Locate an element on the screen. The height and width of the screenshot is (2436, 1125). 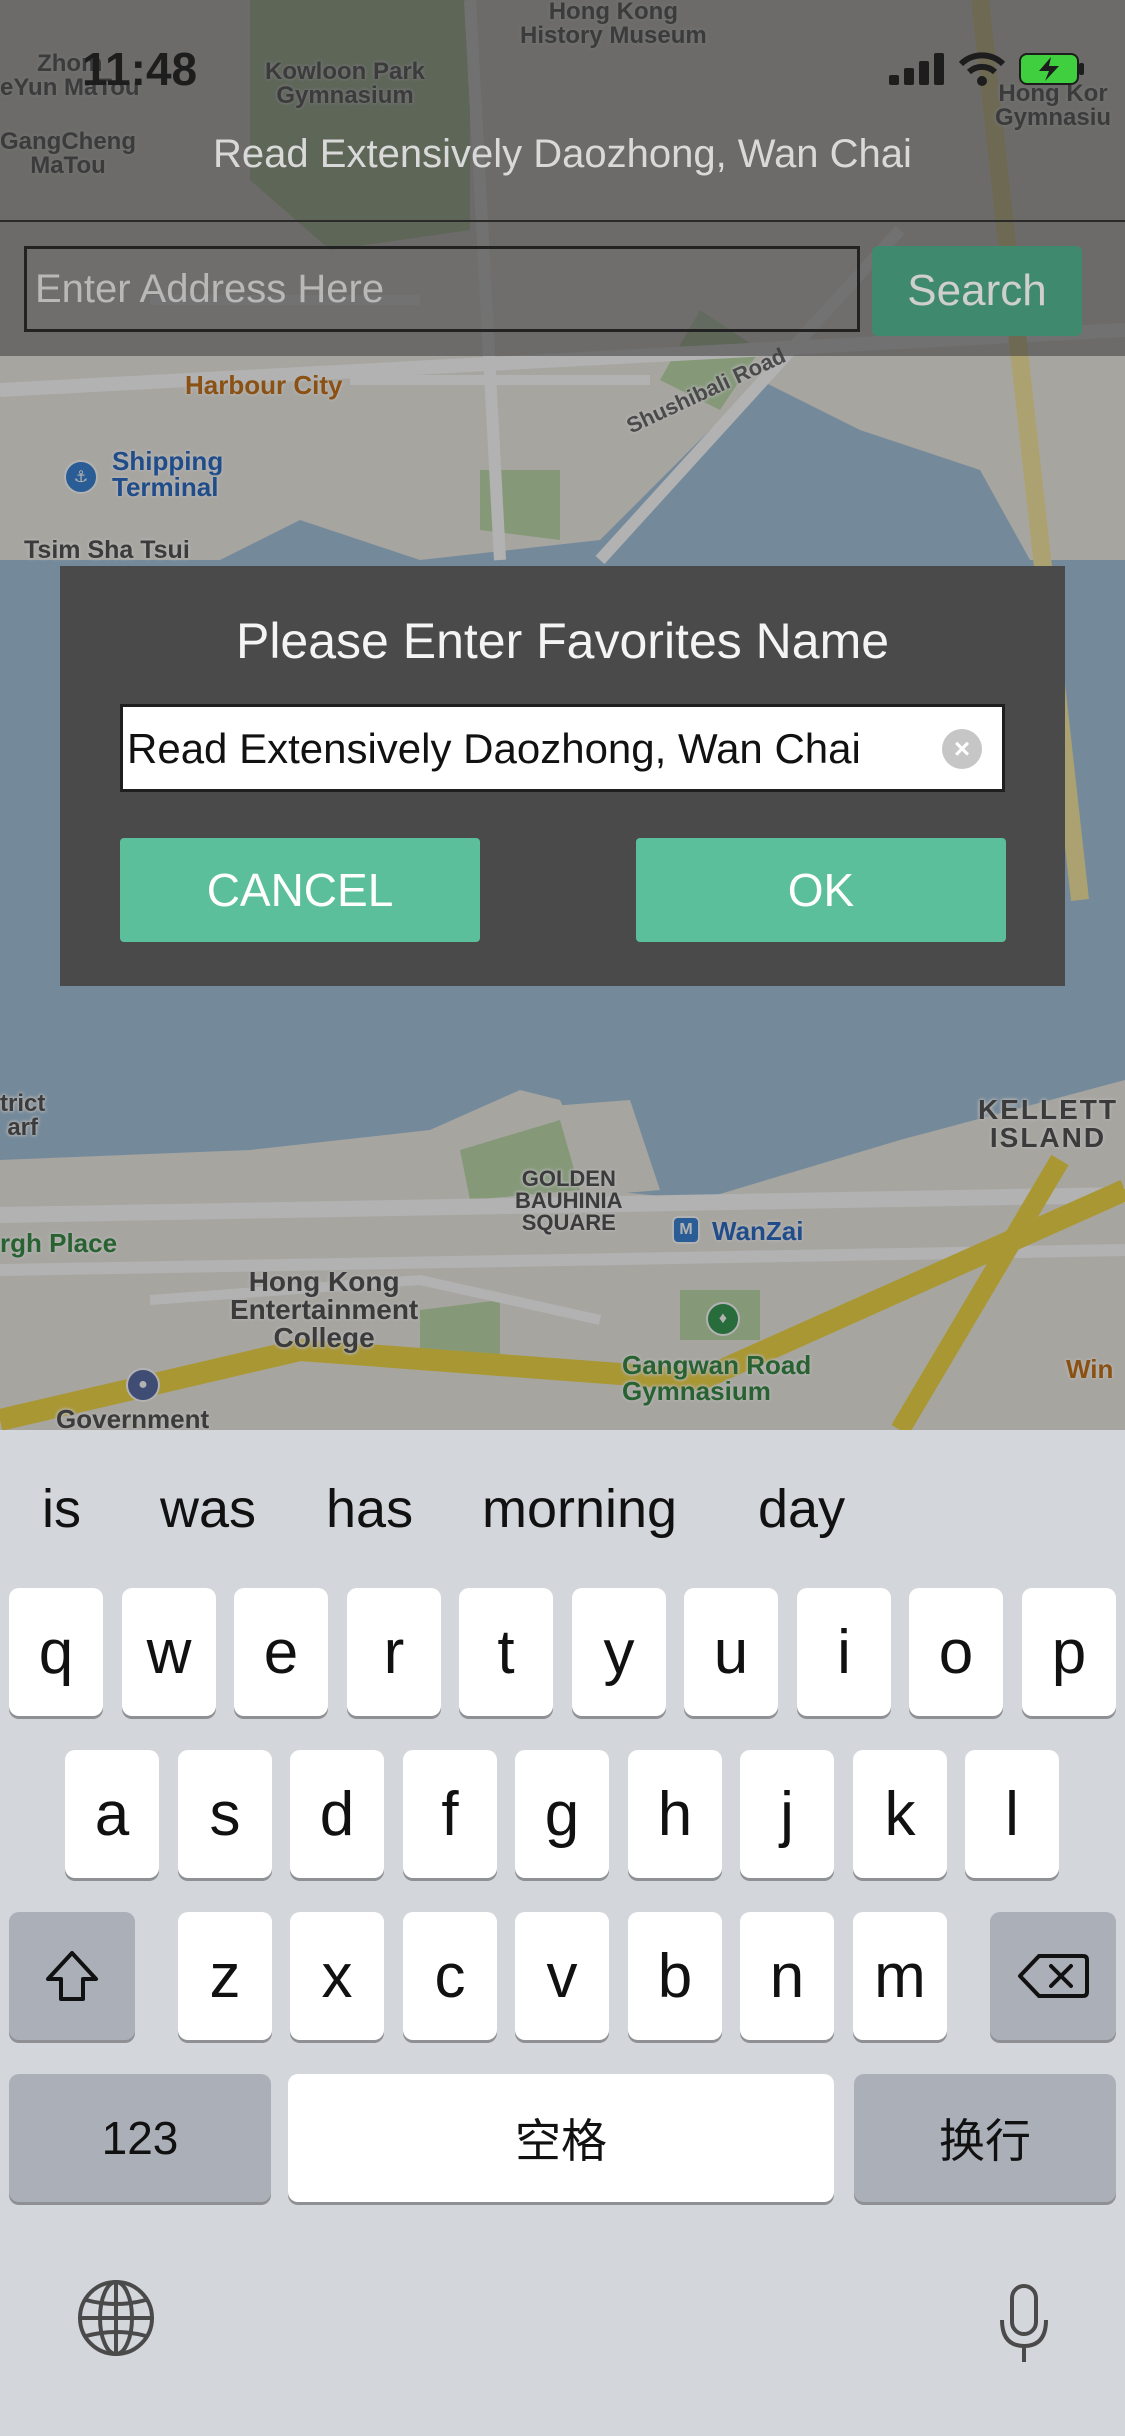
wifi-icon is located at coordinates (982, 69).